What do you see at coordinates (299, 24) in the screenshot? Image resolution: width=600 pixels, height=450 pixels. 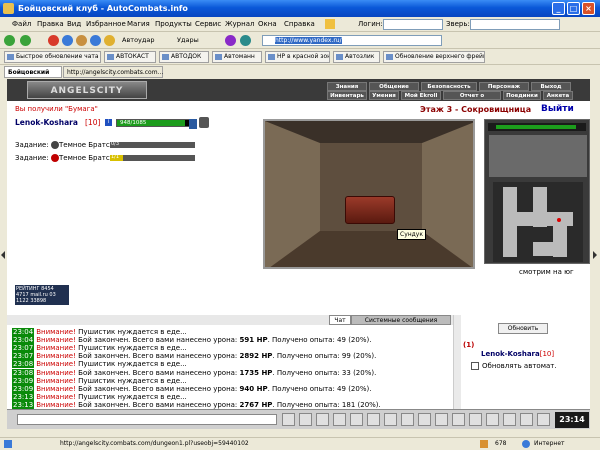 I see `menu-help: Справка` at bounding box center [299, 24].